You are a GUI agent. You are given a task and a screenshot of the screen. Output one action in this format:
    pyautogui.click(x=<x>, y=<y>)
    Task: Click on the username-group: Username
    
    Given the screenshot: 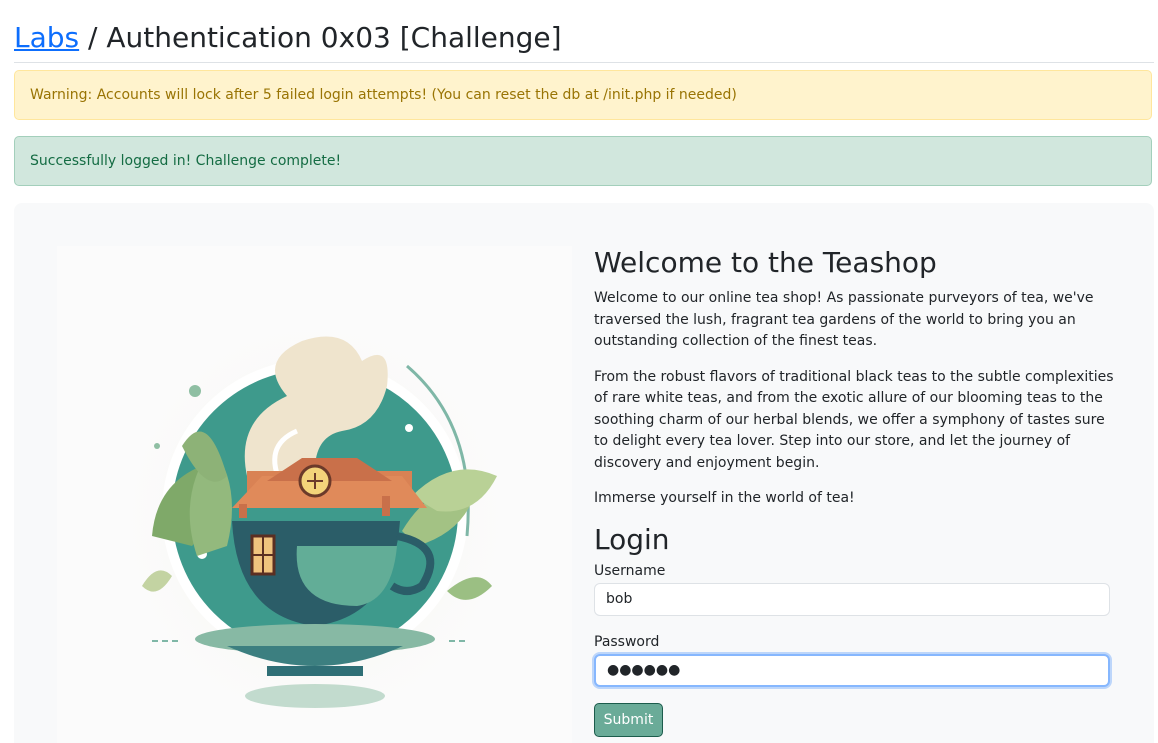 What is the action you would take?
    pyautogui.click(x=854, y=589)
    